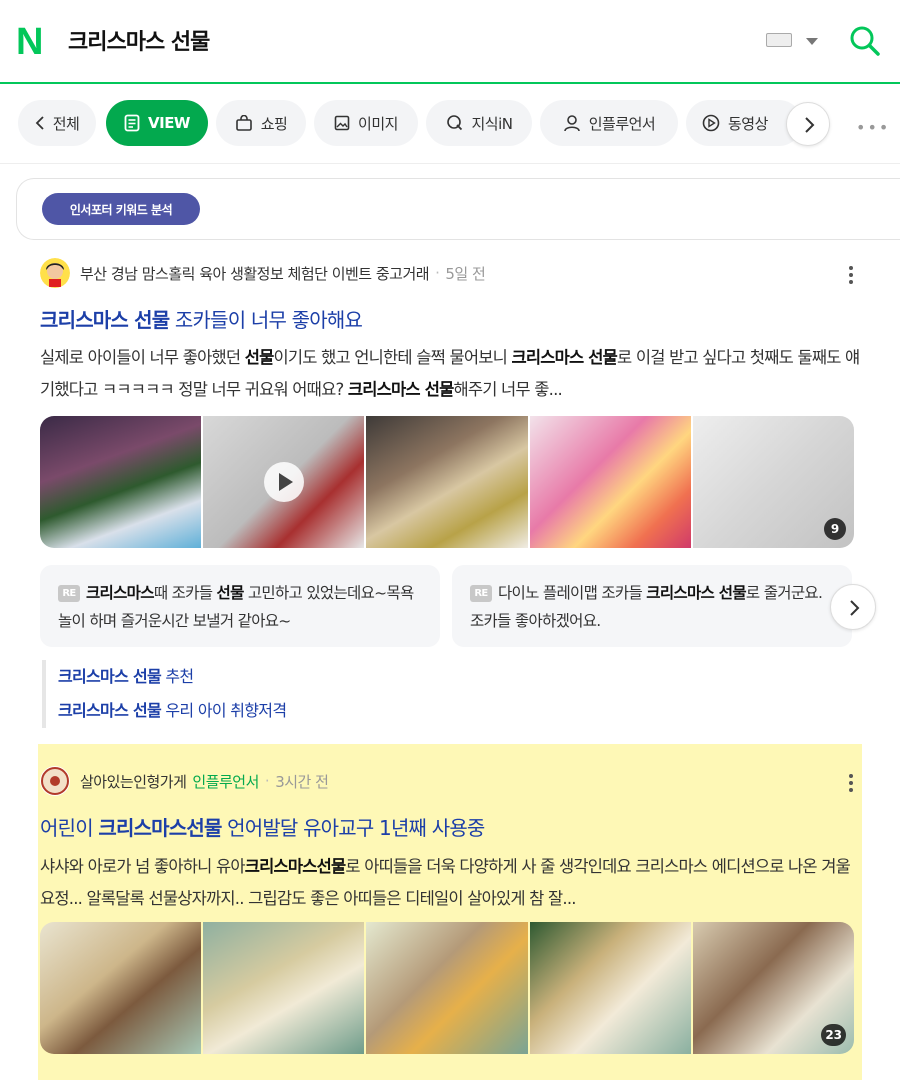 This screenshot has height=1080, width=900. What do you see at coordinates (873, 127) in the screenshot?
I see `more-options-icon: •••` at bounding box center [873, 127].